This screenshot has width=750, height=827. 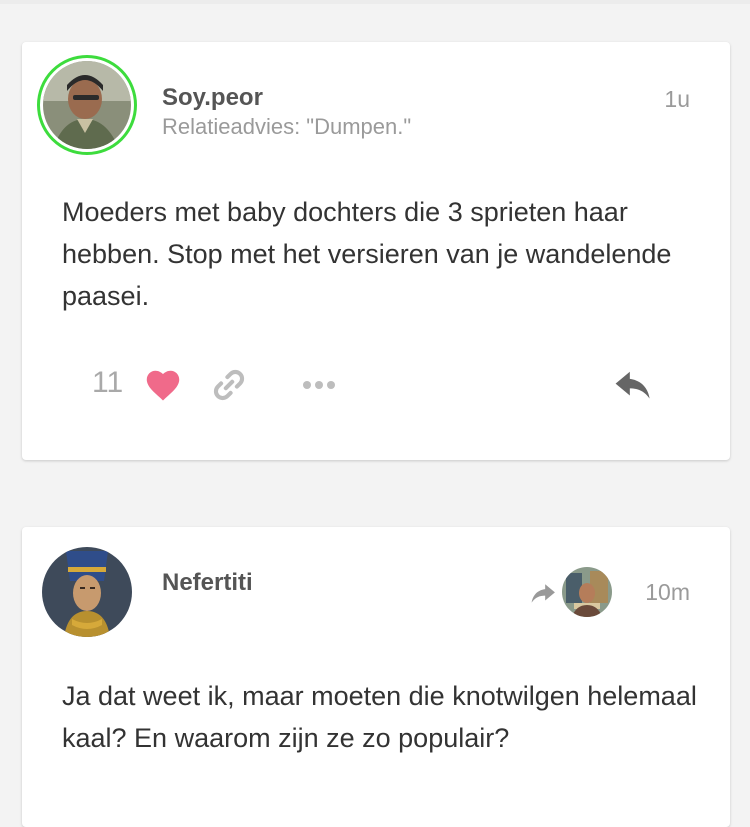 What do you see at coordinates (633, 386) in the screenshot?
I see `reply-icon` at bounding box center [633, 386].